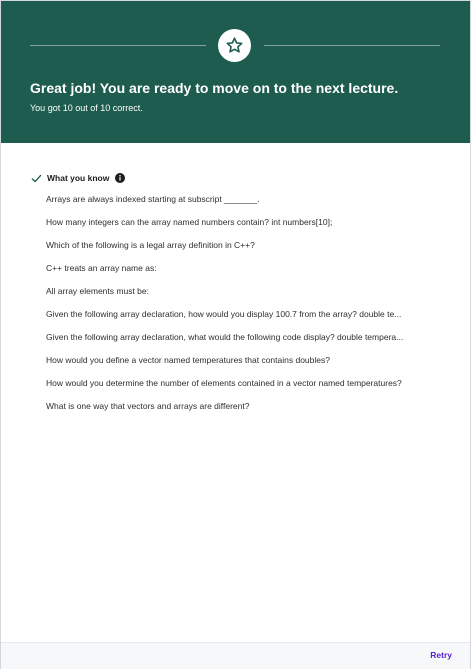 This screenshot has width=471, height=669. I want to click on what-you-know-header: What you know, so click(78, 178).